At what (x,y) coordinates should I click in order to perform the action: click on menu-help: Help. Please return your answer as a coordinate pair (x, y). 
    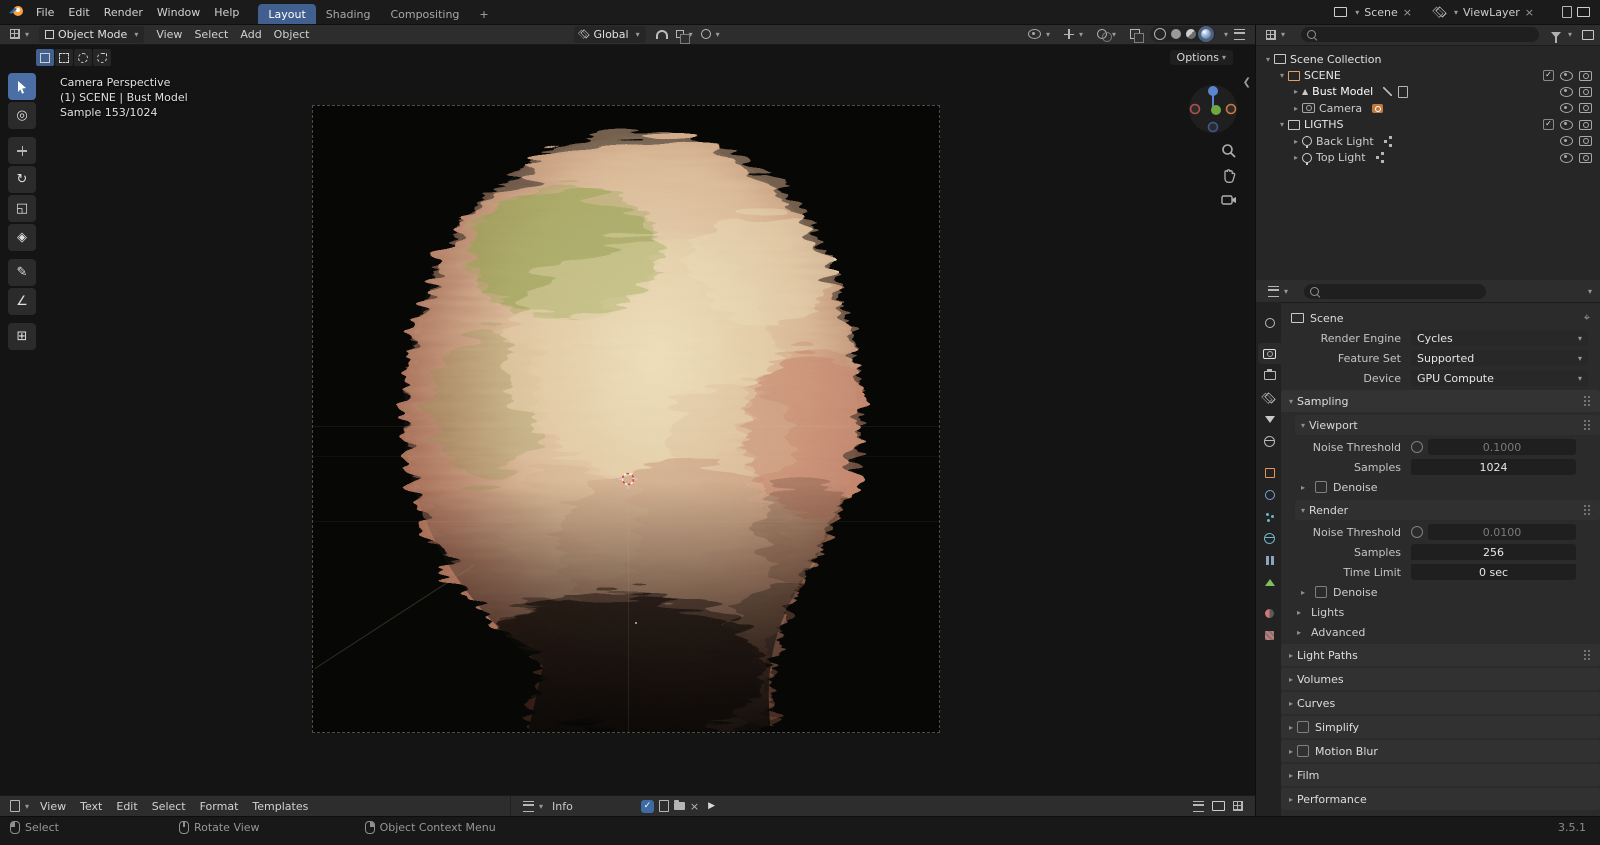
    Looking at the image, I should click on (226, 12).